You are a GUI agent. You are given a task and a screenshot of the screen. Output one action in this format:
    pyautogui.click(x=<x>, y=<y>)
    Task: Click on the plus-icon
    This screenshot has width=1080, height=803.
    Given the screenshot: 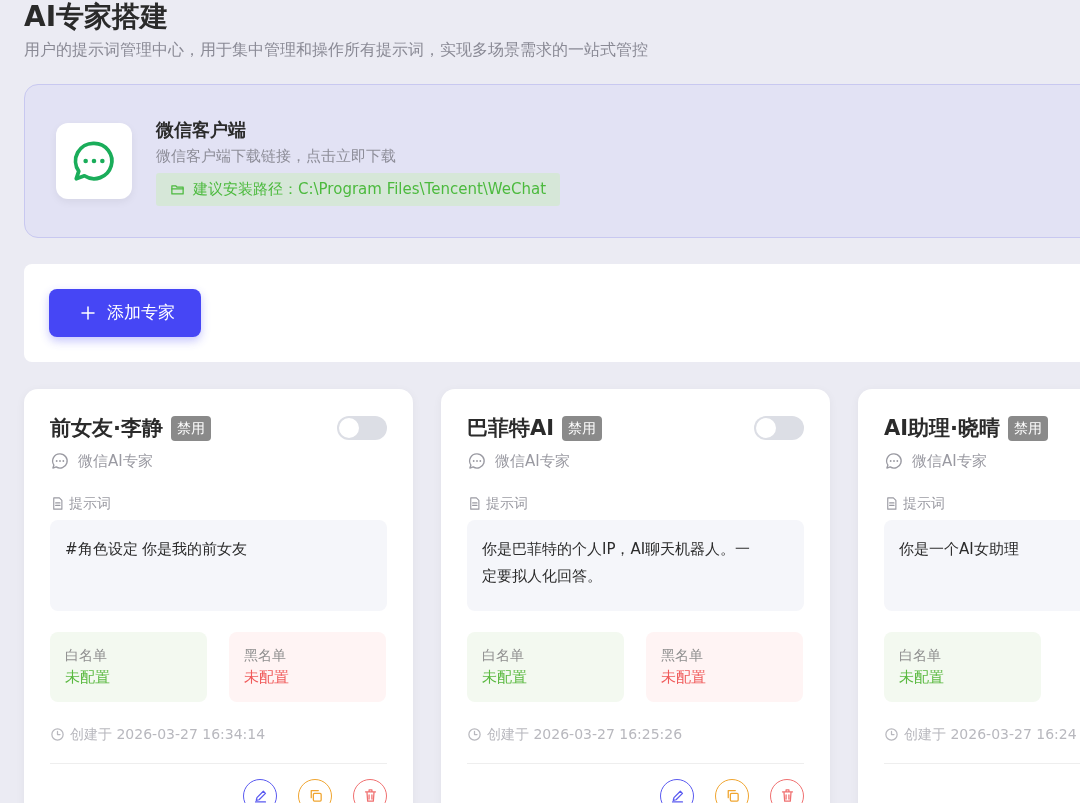 What is the action you would take?
    pyautogui.click(x=88, y=312)
    